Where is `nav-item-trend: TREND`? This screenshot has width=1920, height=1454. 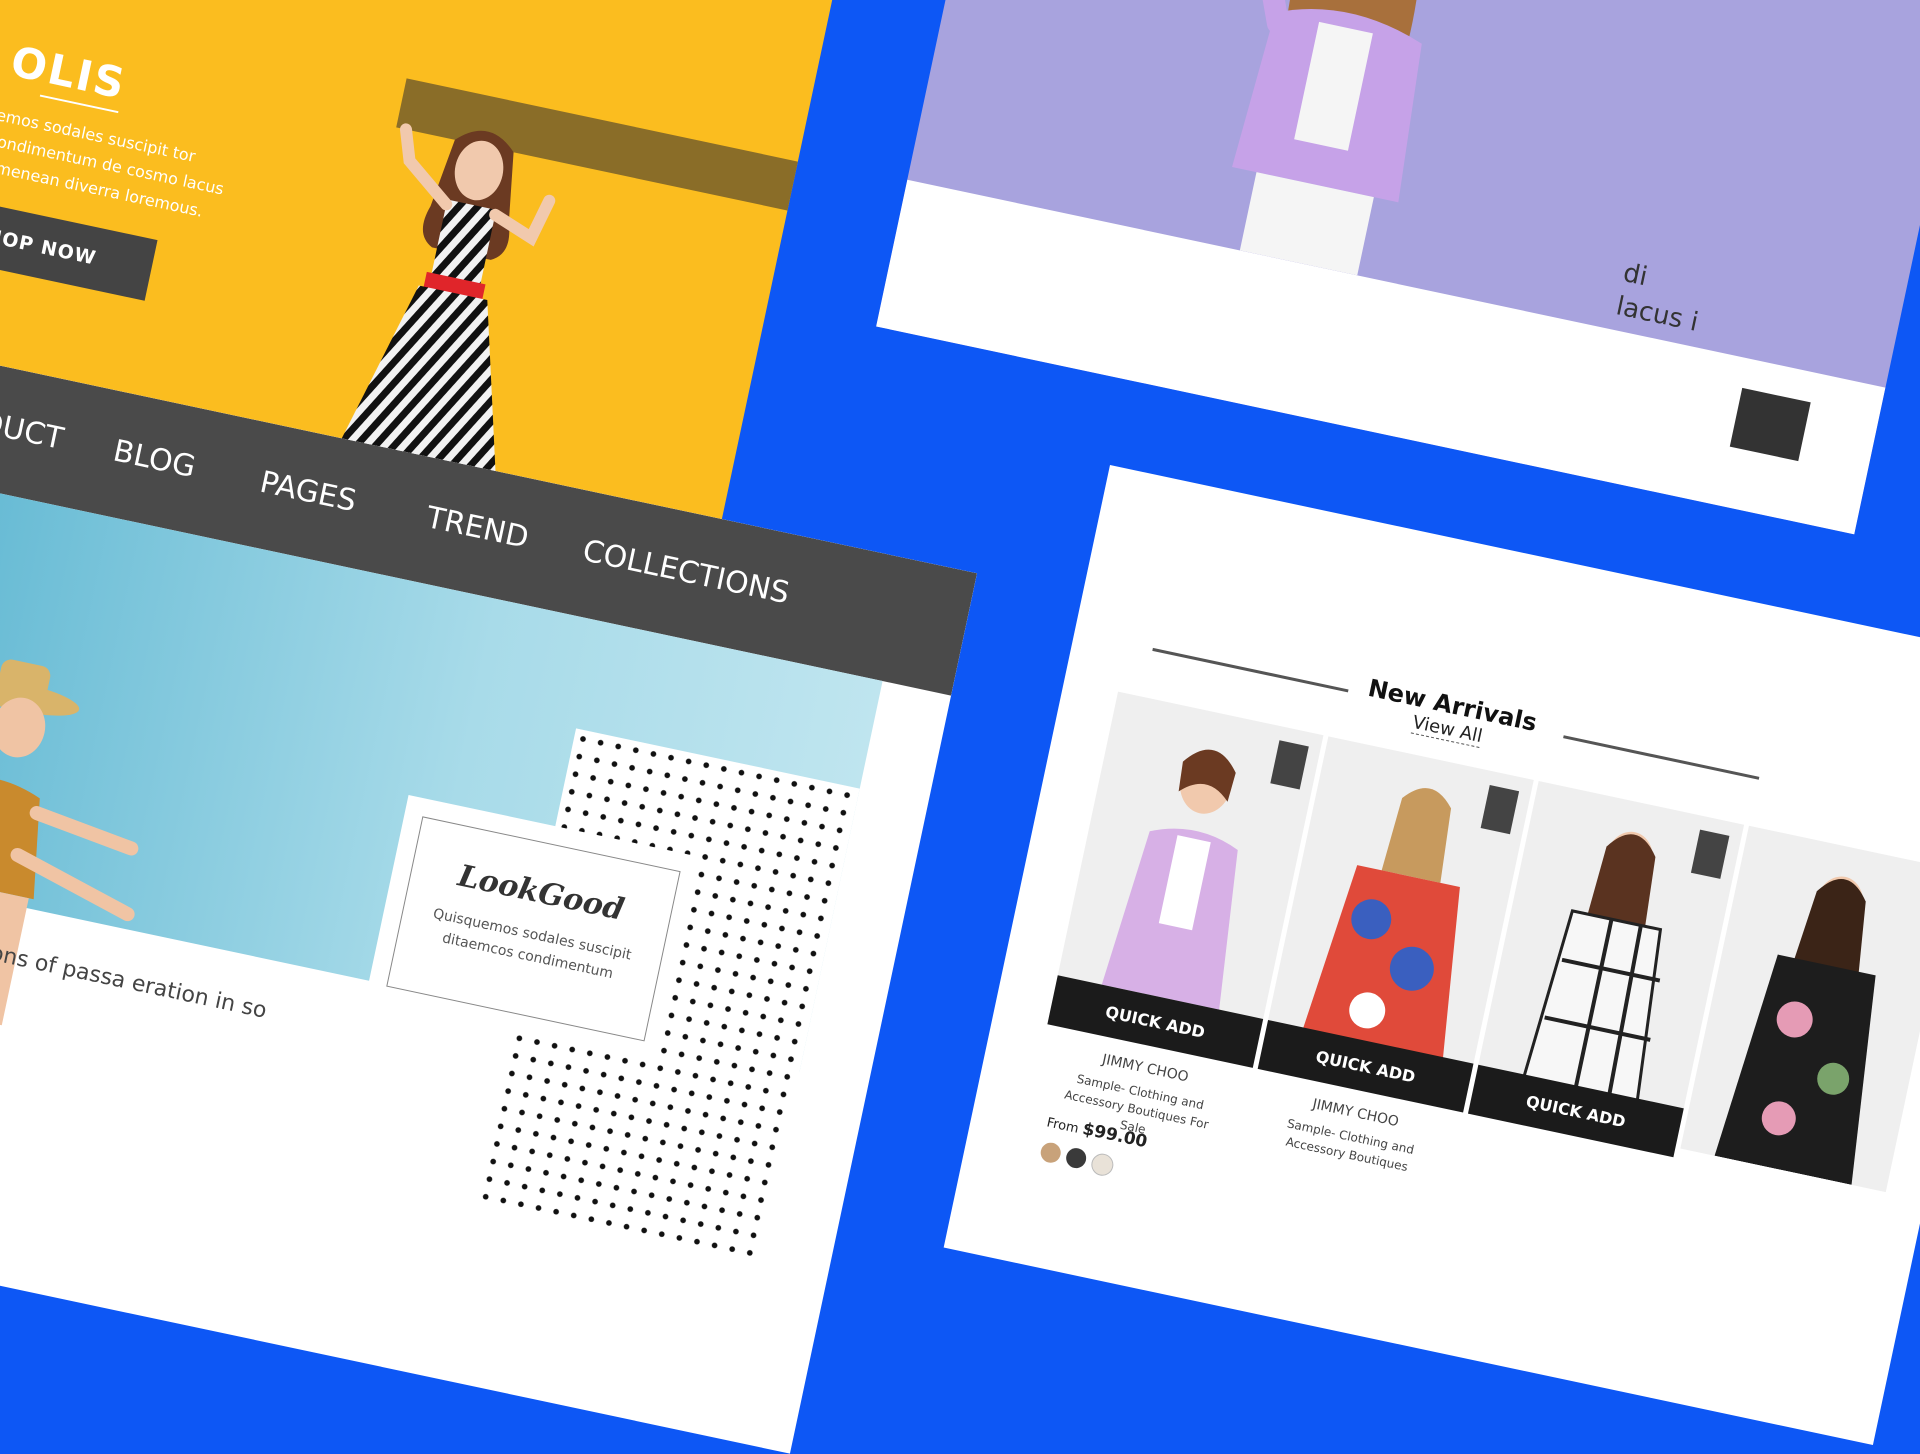 nav-item-trend: TREND is located at coordinates (477, 528).